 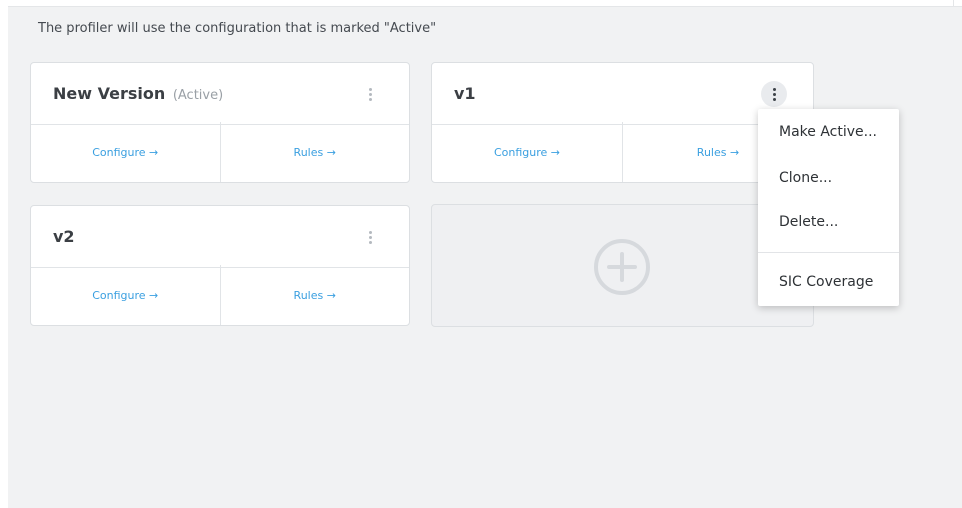 What do you see at coordinates (828, 252) in the screenshot?
I see `menu-divider` at bounding box center [828, 252].